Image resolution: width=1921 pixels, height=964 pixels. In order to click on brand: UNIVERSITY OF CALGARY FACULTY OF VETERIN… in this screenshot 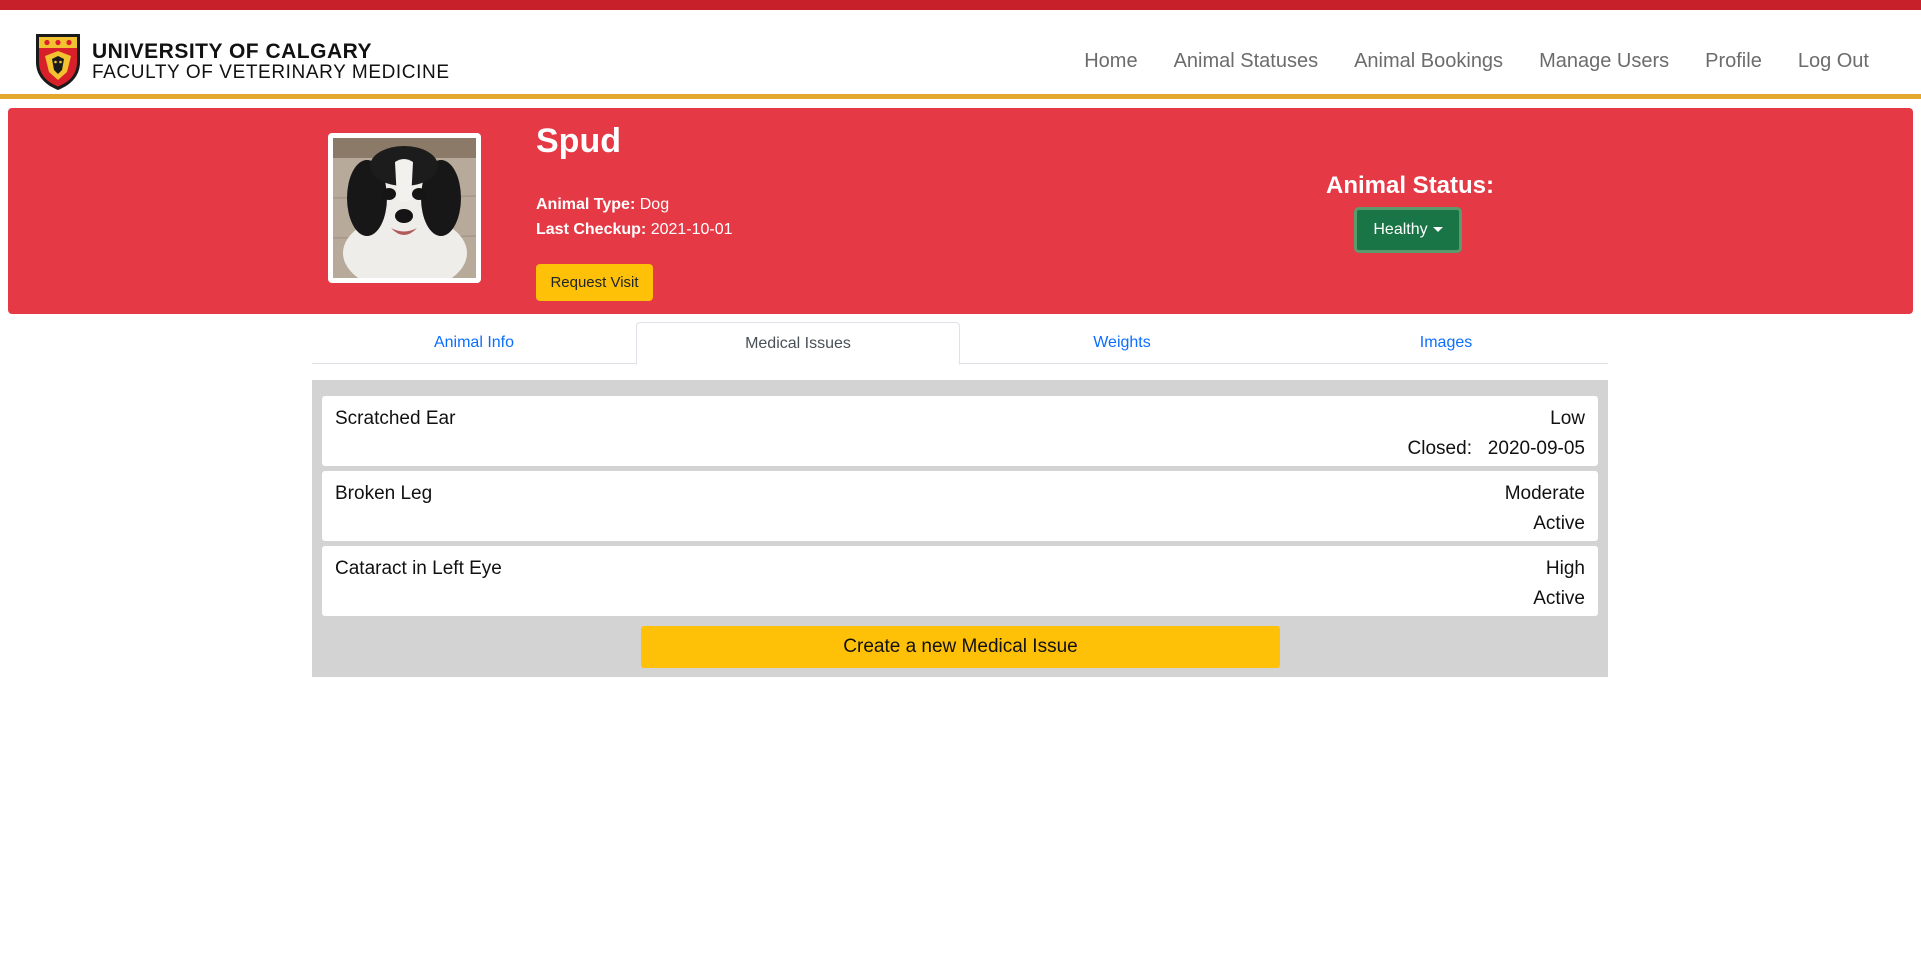, I will do `click(242, 62)`.